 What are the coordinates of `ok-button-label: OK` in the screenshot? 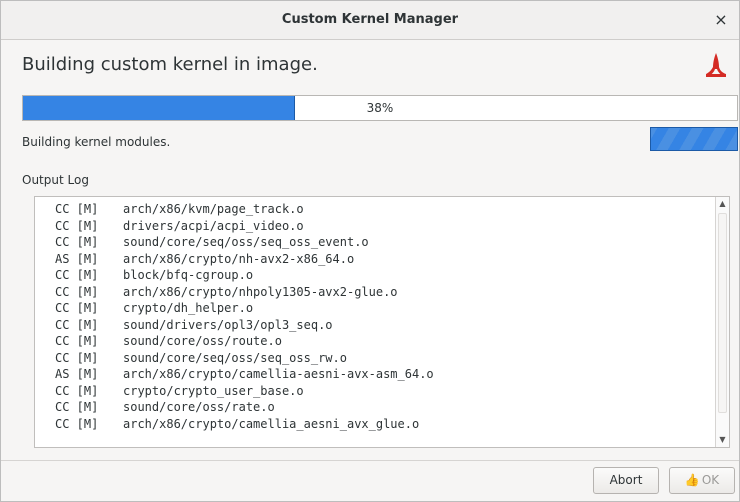 It's located at (710, 480).